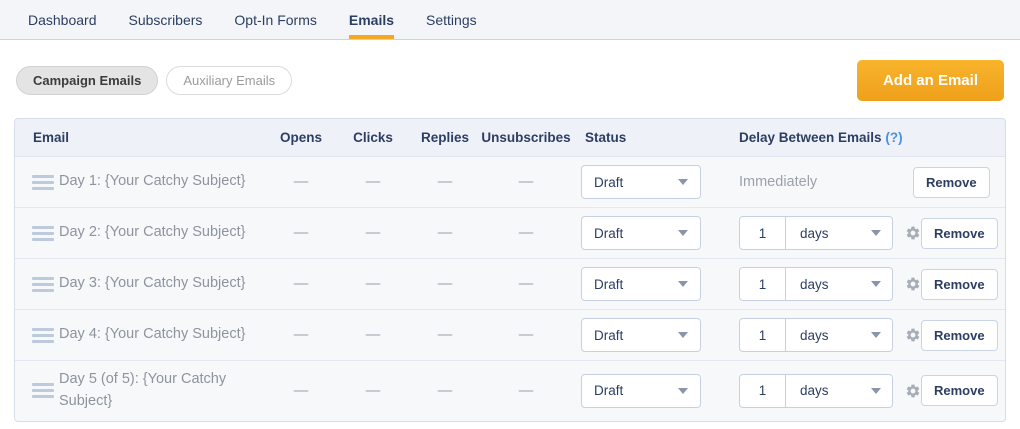 The height and width of the screenshot is (429, 1020). I want to click on email-type-filter: Campaign Emails Auxiliary Emails, so click(154, 80).